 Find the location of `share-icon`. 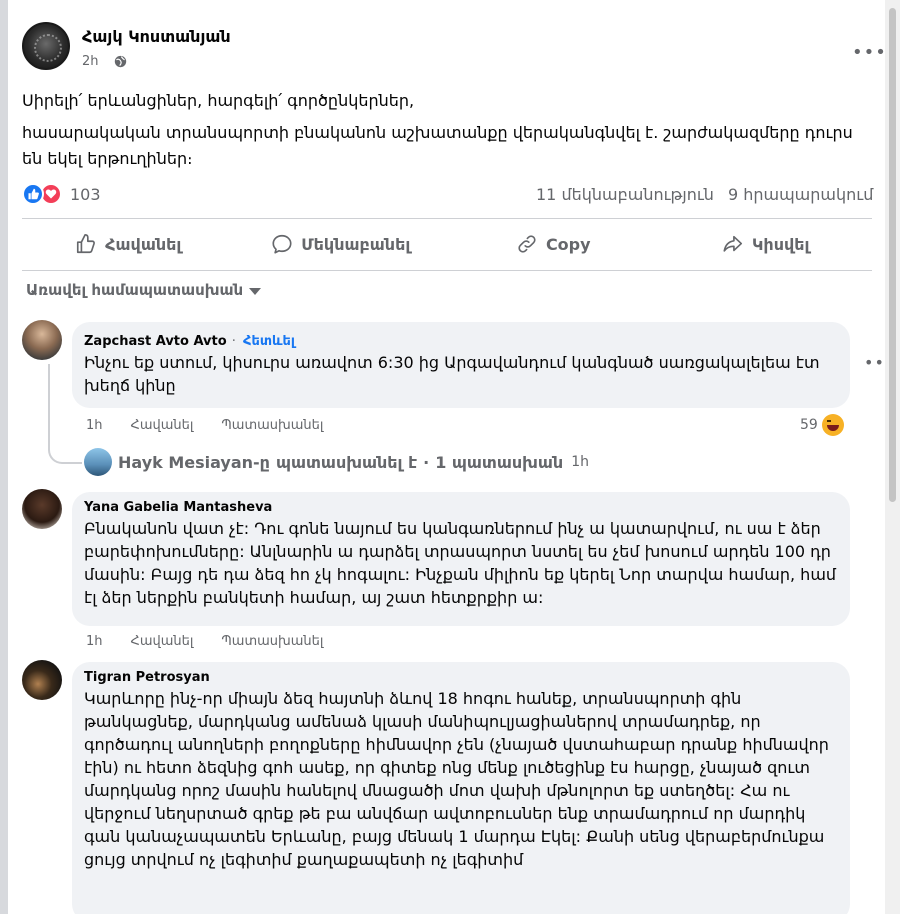

share-icon is located at coordinates (733, 243).